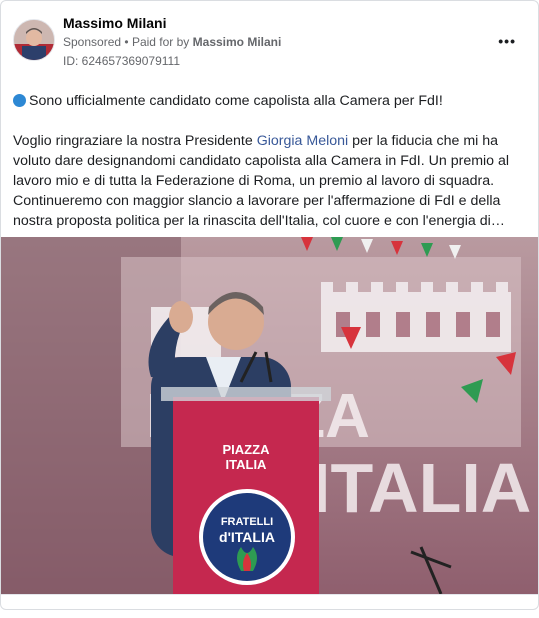  What do you see at coordinates (19, 100) in the screenshot?
I see `blue-circle-icon` at bounding box center [19, 100].